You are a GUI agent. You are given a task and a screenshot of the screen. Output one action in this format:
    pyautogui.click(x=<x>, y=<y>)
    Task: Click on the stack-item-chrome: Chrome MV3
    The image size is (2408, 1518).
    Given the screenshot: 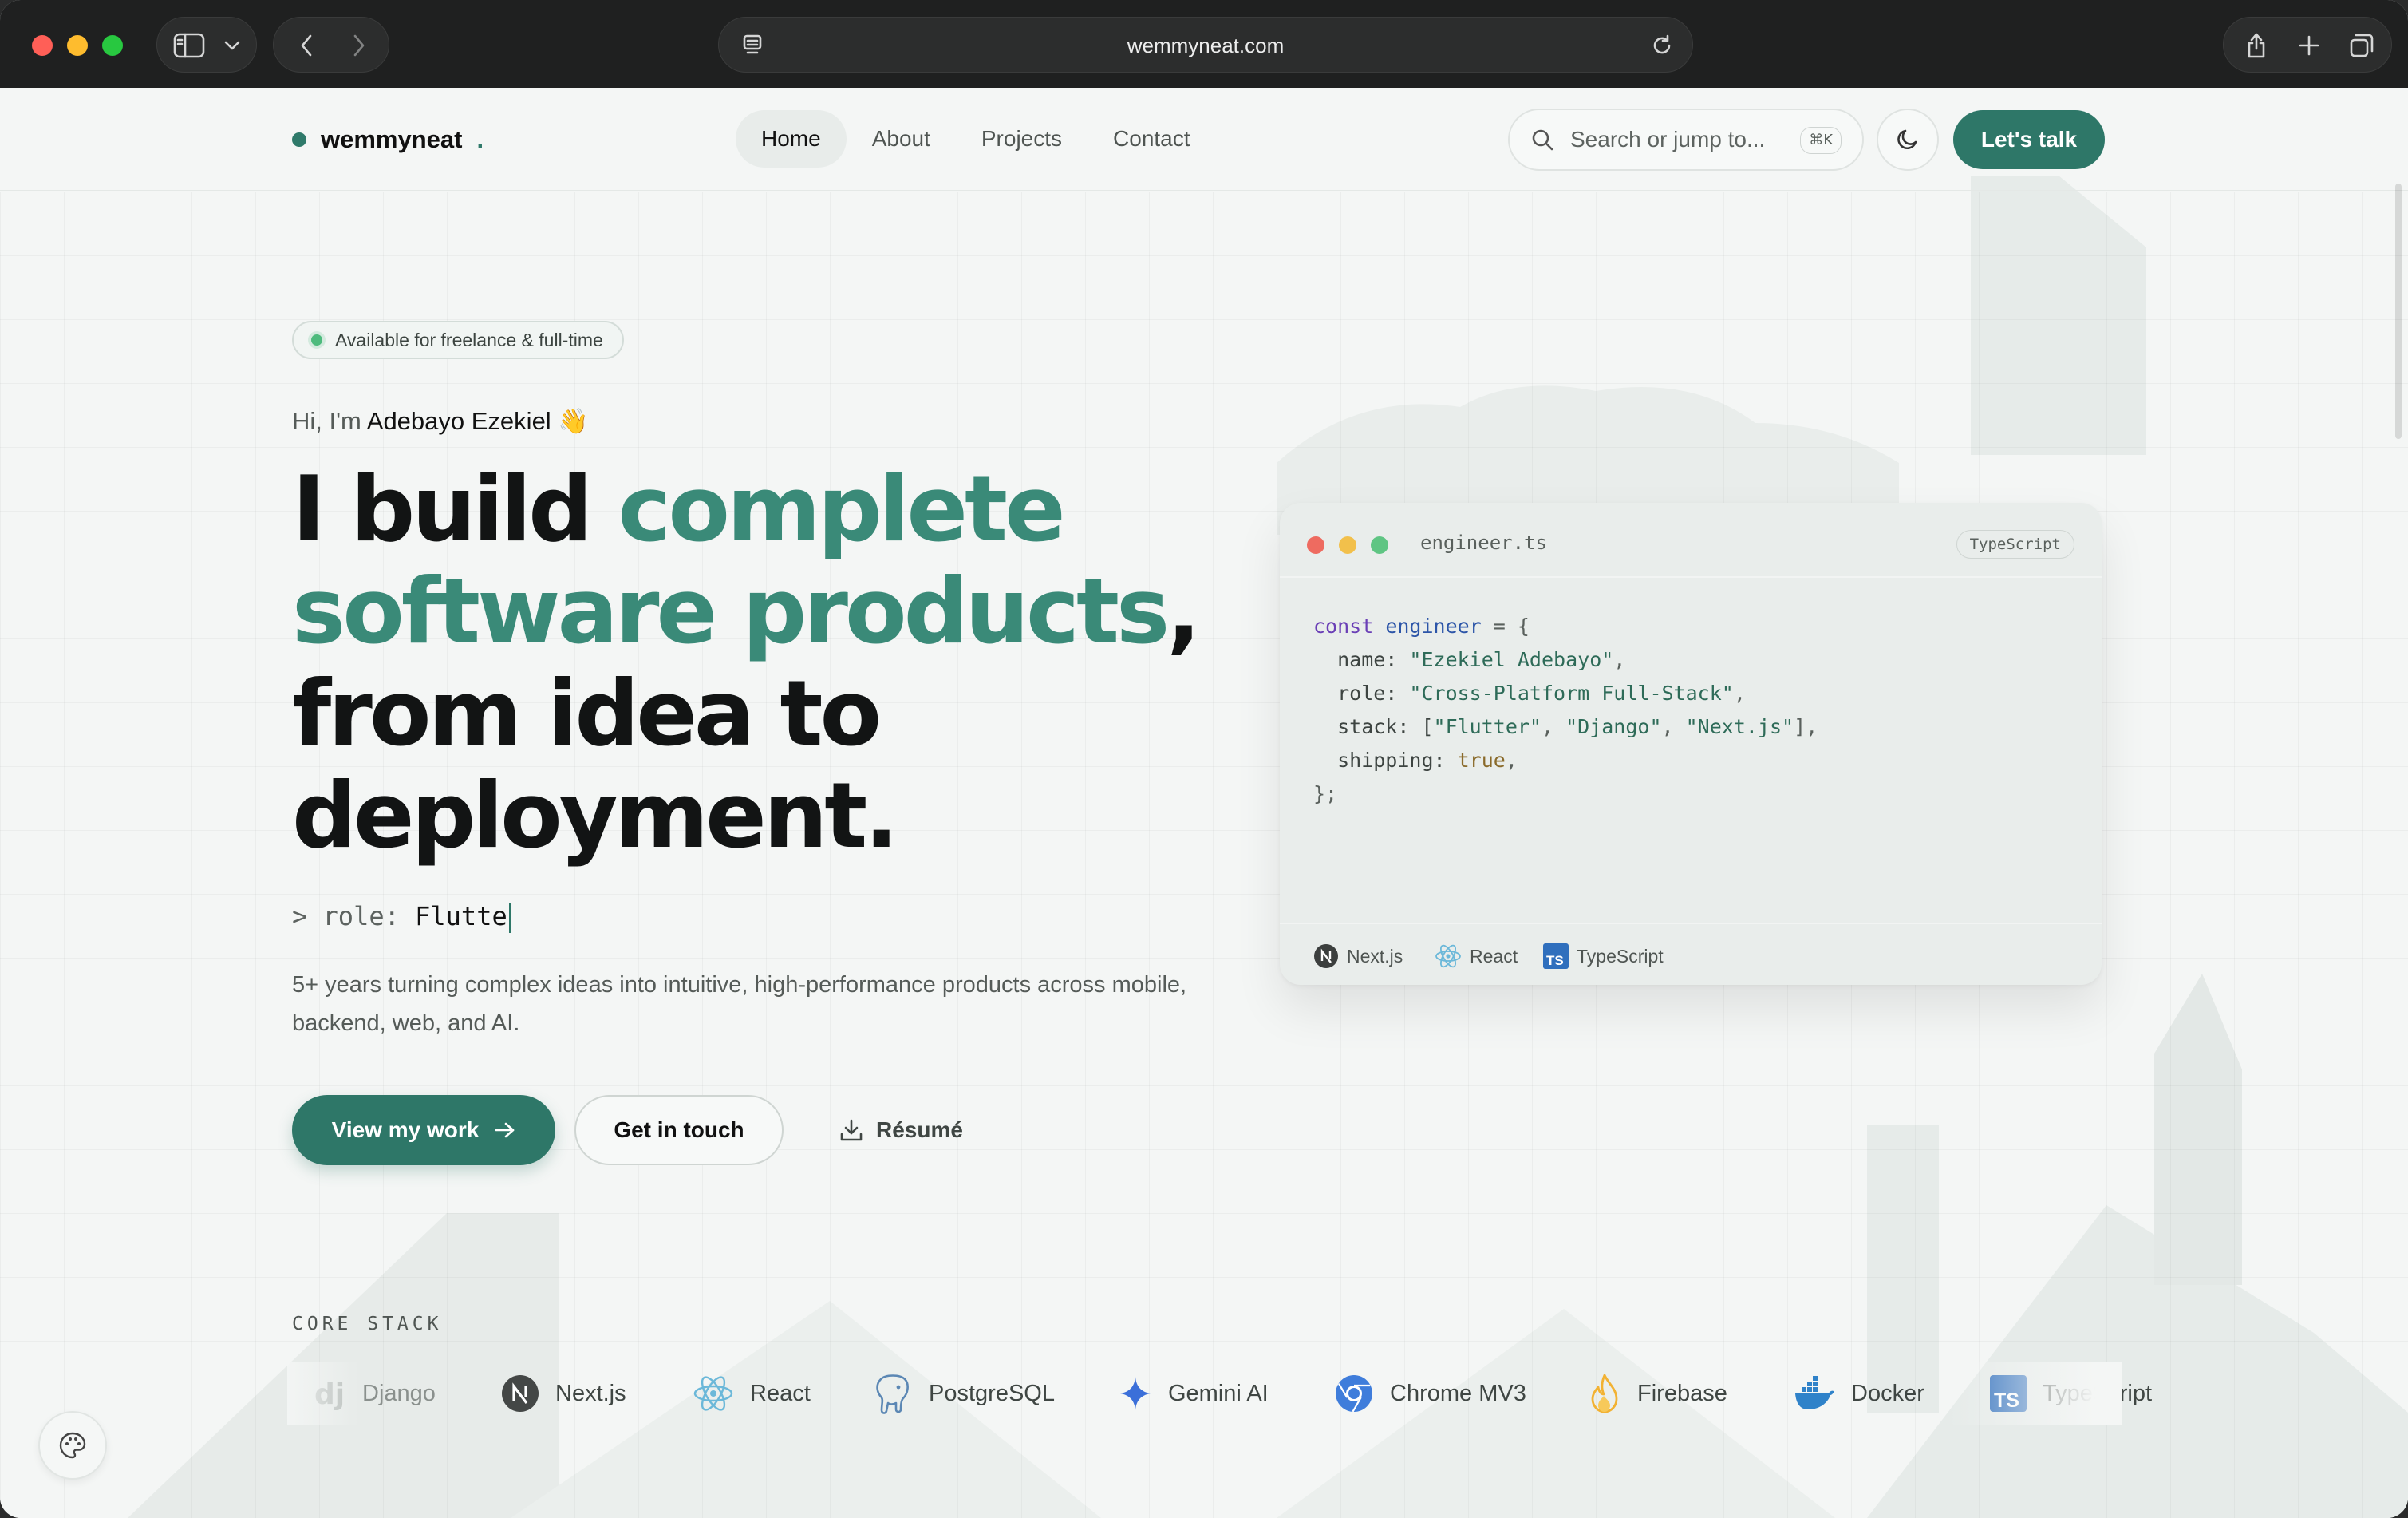 What is the action you would take?
    pyautogui.click(x=1430, y=1393)
    